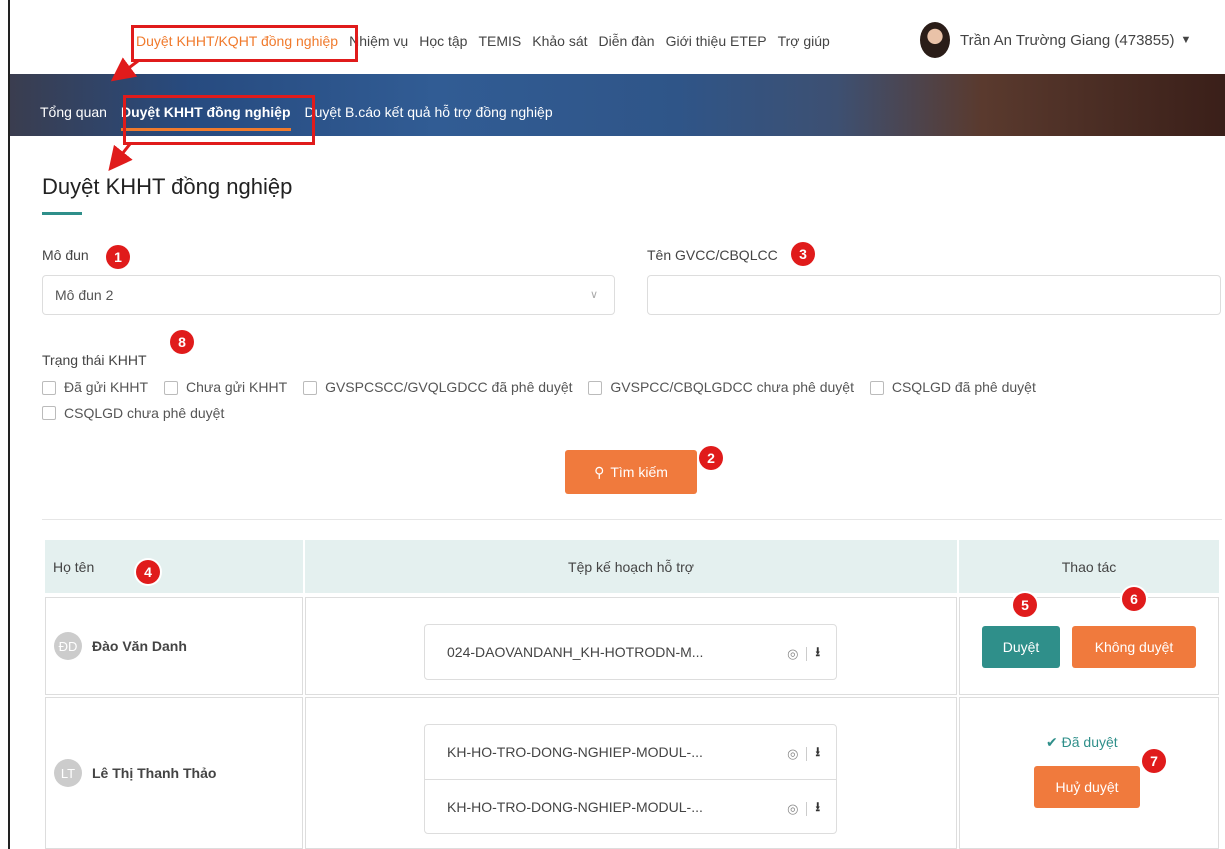 The image size is (1225, 849). Describe the element at coordinates (120, 157) in the screenshot. I see `annotation-arrow` at that location.